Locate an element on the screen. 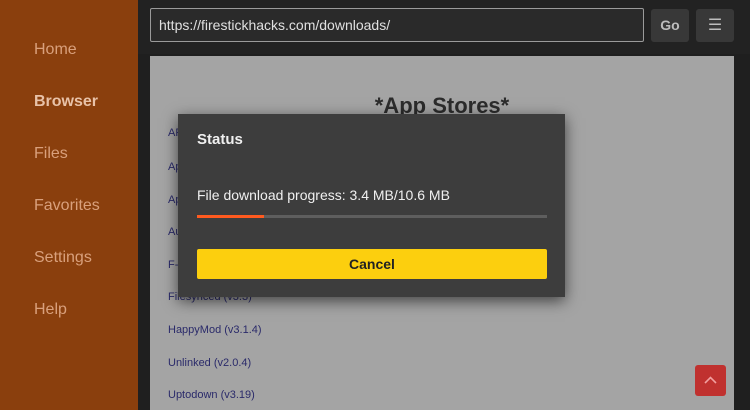 This screenshot has width=750, height=410. chevron-up-icon is located at coordinates (710, 380).